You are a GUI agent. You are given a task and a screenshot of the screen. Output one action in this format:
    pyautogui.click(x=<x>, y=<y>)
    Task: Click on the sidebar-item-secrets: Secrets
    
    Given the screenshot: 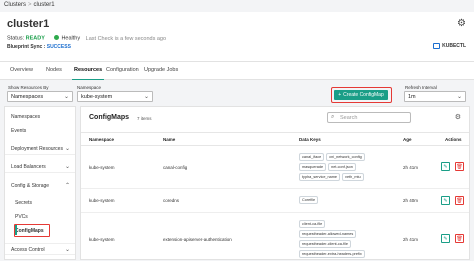 What is the action you would take?
    pyautogui.click(x=40, y=203)
    